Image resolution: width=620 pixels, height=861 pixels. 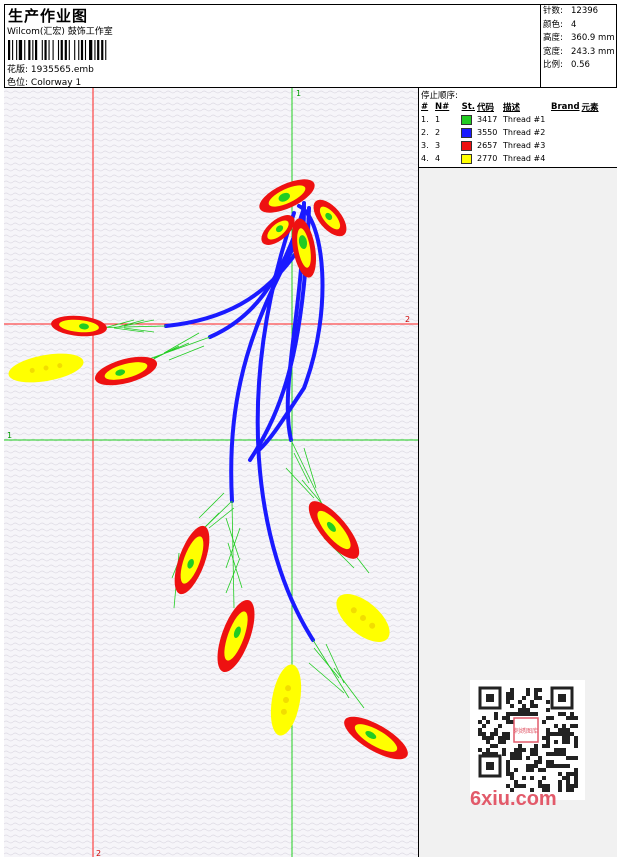 I want to click on guide-label-vertical-red: 2, so click(x=98, y=853).